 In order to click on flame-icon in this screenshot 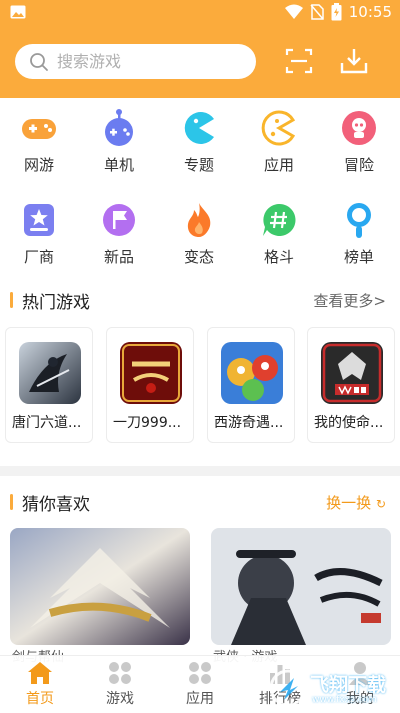, I will do `click(199, 220)`.